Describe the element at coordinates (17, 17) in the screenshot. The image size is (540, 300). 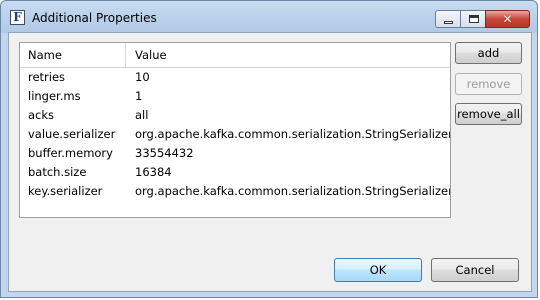
I see `app-logo-icon: F` at that location.